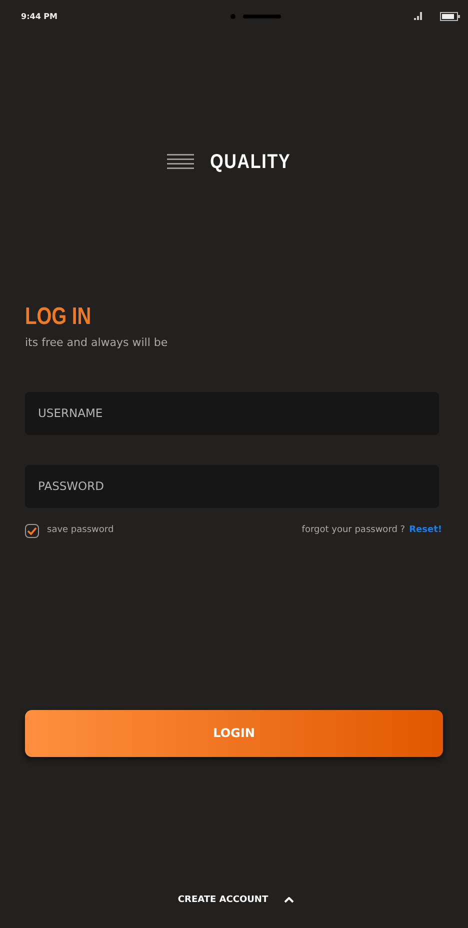  Describe the element at coordinates (234, 733) in the screenshot. I see `login-button: LOGIN` at that location.